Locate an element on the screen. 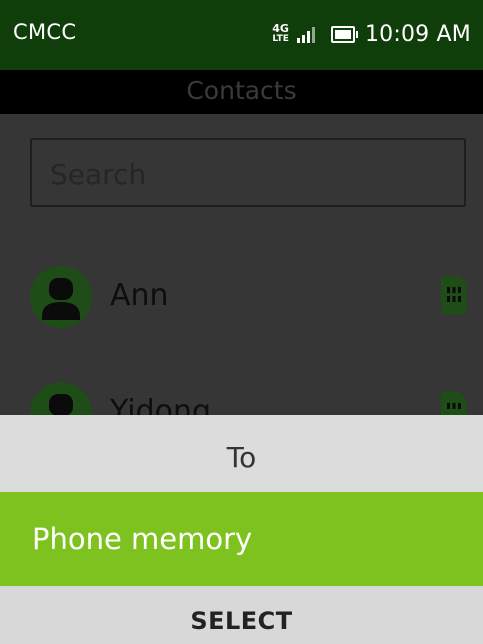 This screenshot has width=483, height=644. network-type-bottom: LTE is located at coordinates (280, 39).